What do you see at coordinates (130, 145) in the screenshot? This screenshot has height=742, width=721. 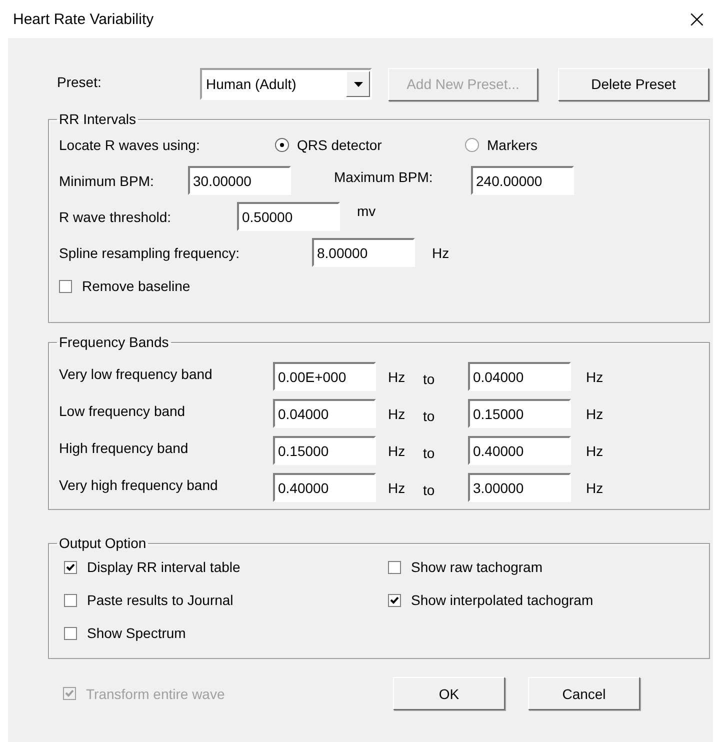 I see `field-label: Locate R waves using:` at bounding box center [130, 145].